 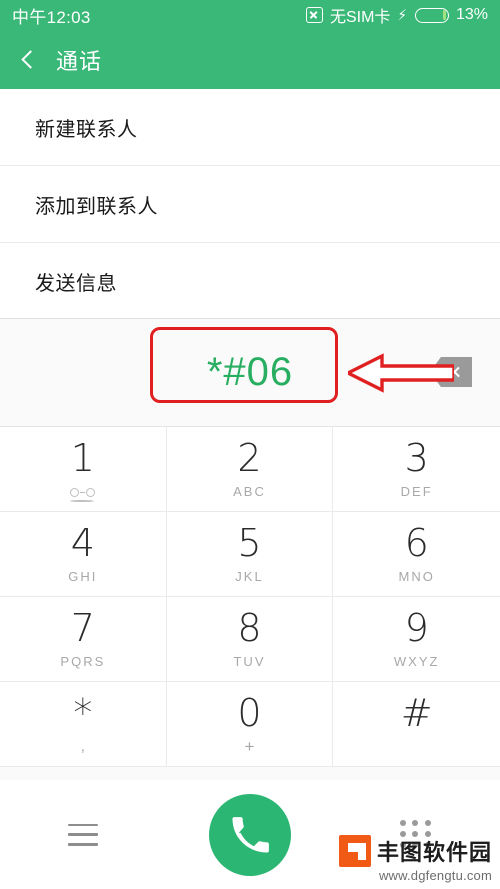 What do you see at coordinates (471, 14) in the screenshot?
I see `battery-percent-label: 13%` at bounding box center [471, 14].